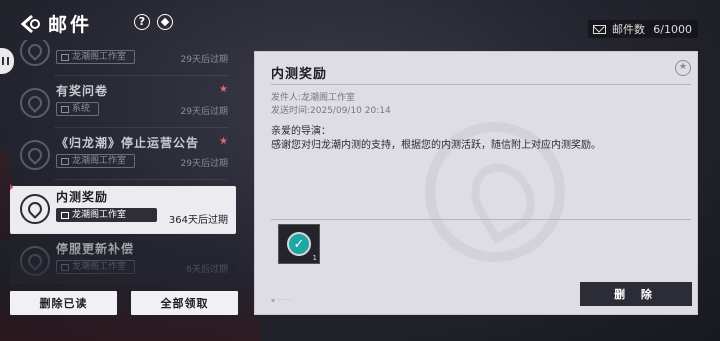  Describe the element at coordinates (165, 22) in the screenshot. I see `diamond-icon` at that location.